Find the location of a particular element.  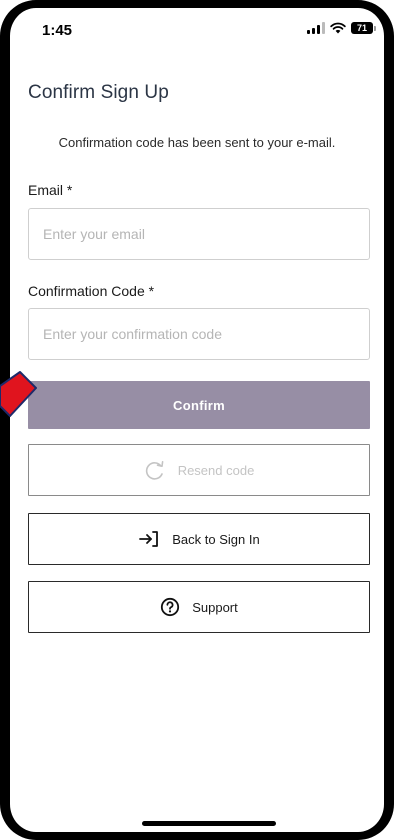

support-button: Support is located at coordinates (199, 607).